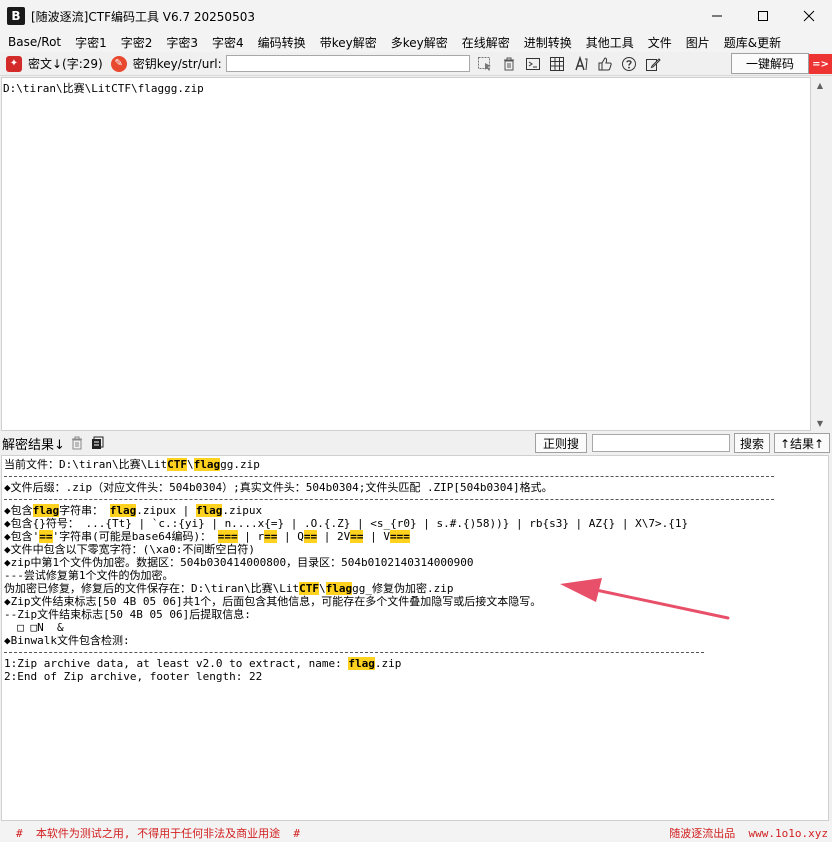 This screenshot has height=842, width=832. Describe the element at coordinates (415, 549) in the screenshot. I see `result-line: ◆文件中包含以下零宽字符：(\xa0:不间断空白符)` at that location.